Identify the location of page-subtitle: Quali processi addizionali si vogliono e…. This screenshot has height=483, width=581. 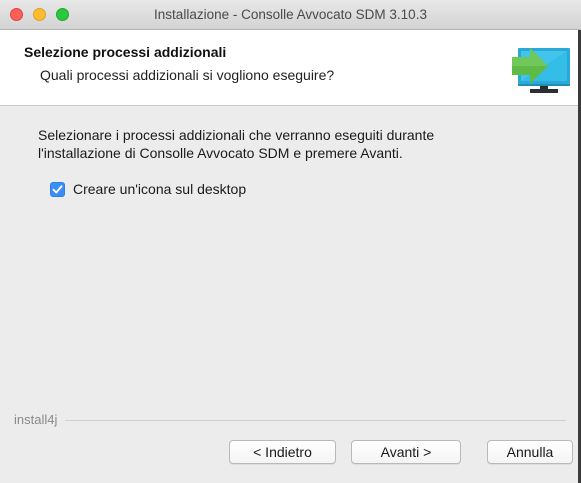
(187, 75).